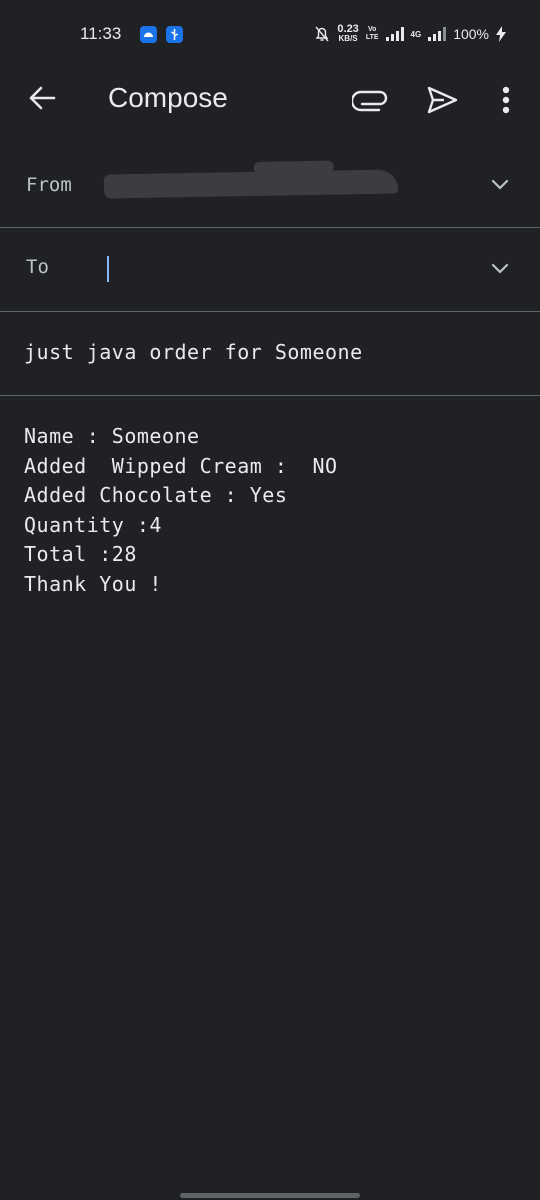  What do you see at coordinates (37, 267) in the screenshot?
I see `to-label: To` at bounding box center [37, 267].